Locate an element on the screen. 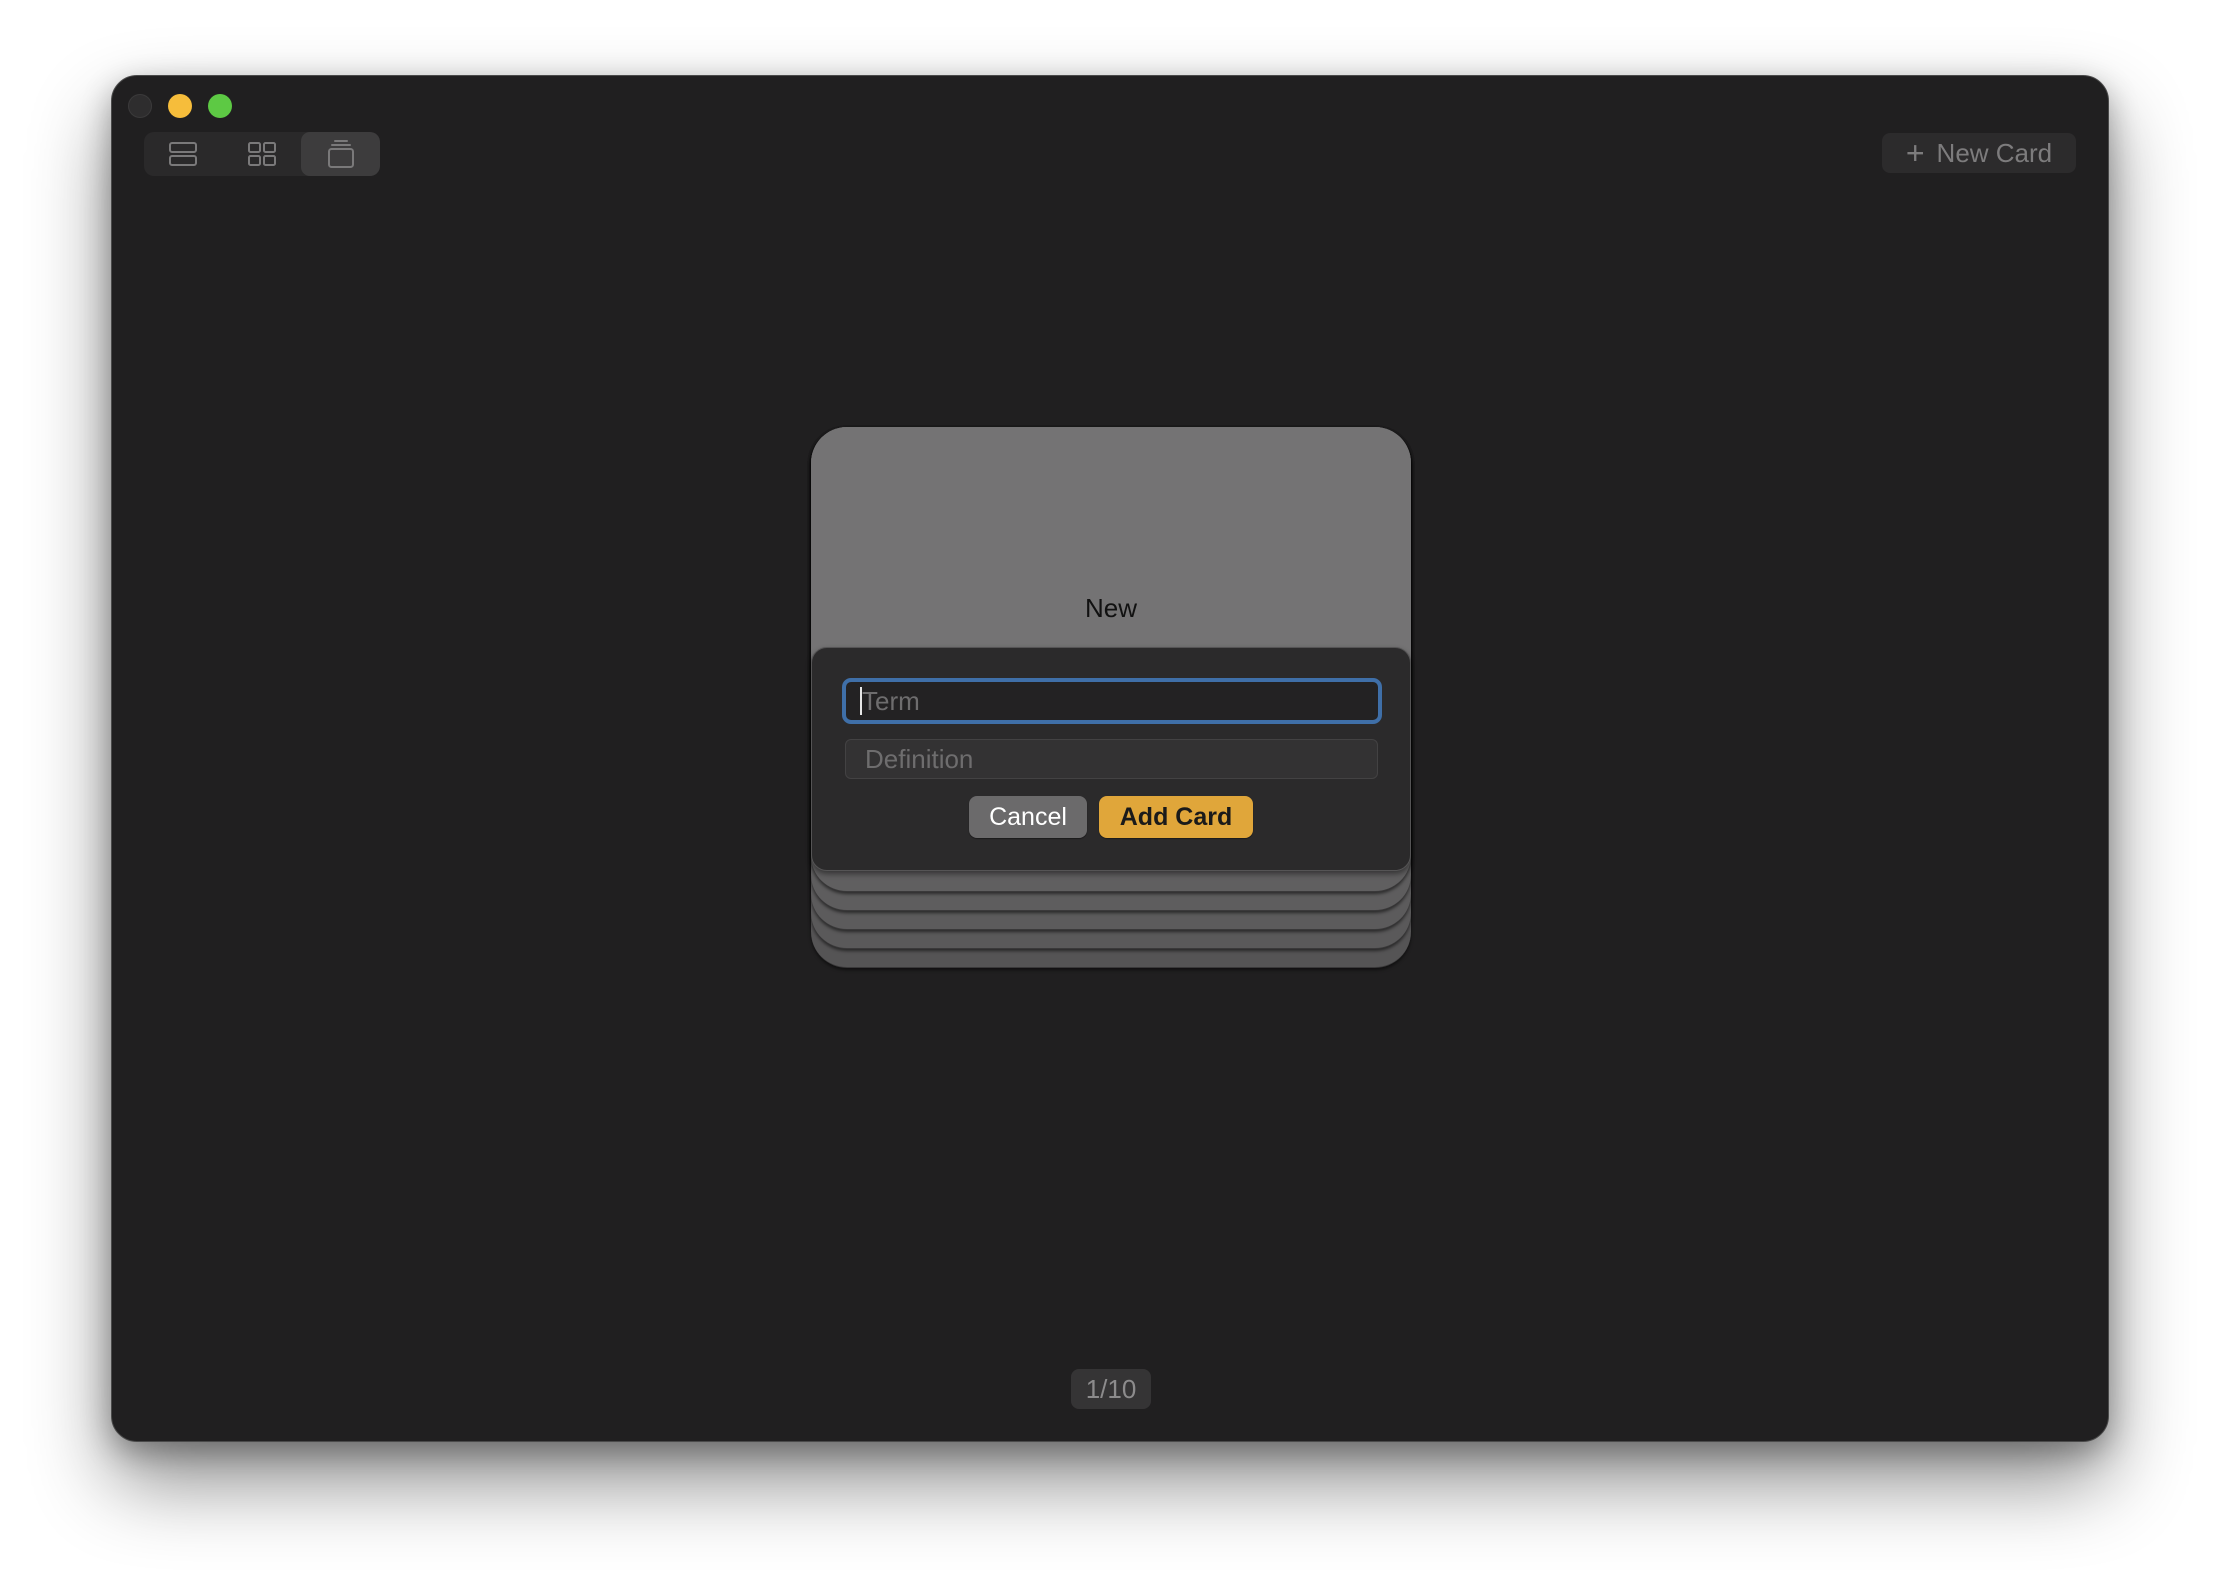 The height and width of the screenshot is (1590, 2220). card-title: New is located at coordinates (1110, 608).